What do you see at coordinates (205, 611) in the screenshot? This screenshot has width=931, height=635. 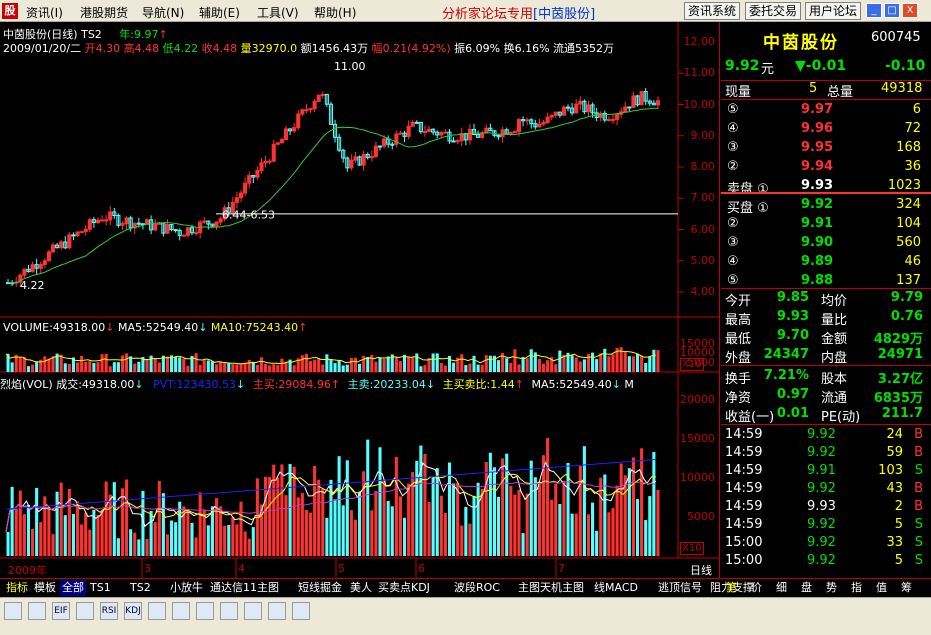 I see `arrow-up-icon` at bounding box center [205, 611].